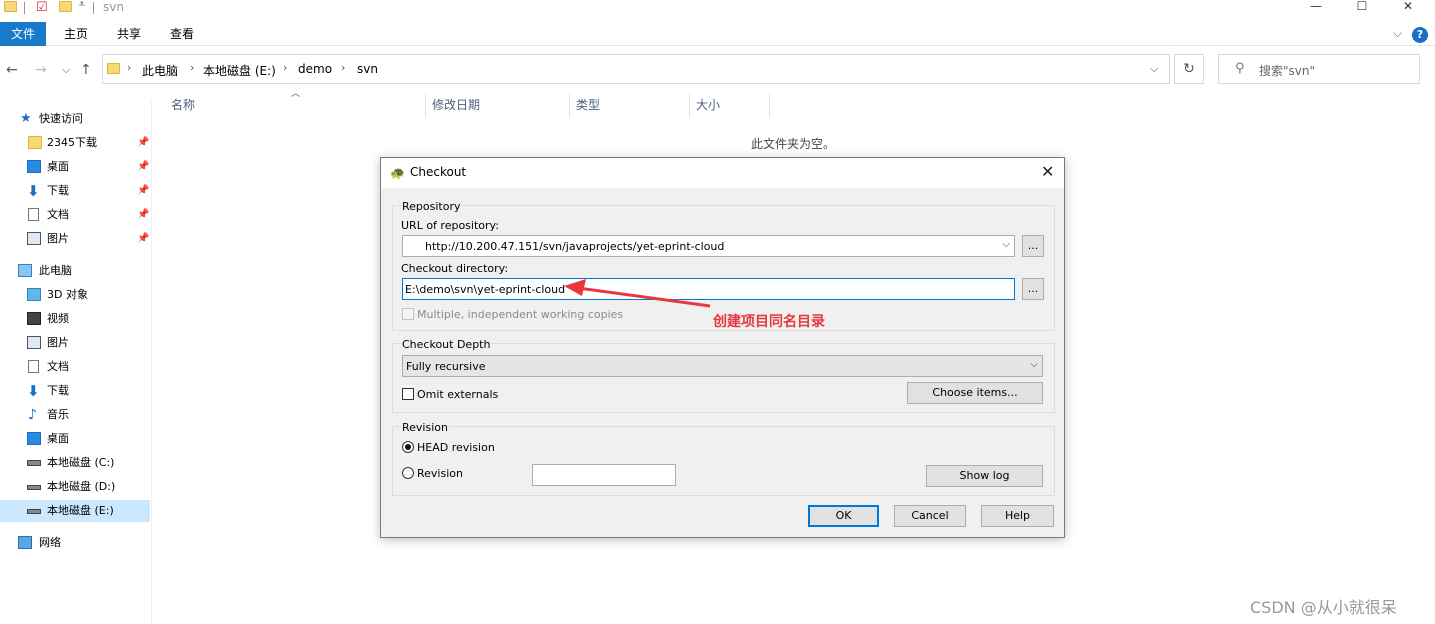 The image size is (1435, 624). Describe the element at coordinates (604, 475) in the screenshot. I see `revision-input` at that location.